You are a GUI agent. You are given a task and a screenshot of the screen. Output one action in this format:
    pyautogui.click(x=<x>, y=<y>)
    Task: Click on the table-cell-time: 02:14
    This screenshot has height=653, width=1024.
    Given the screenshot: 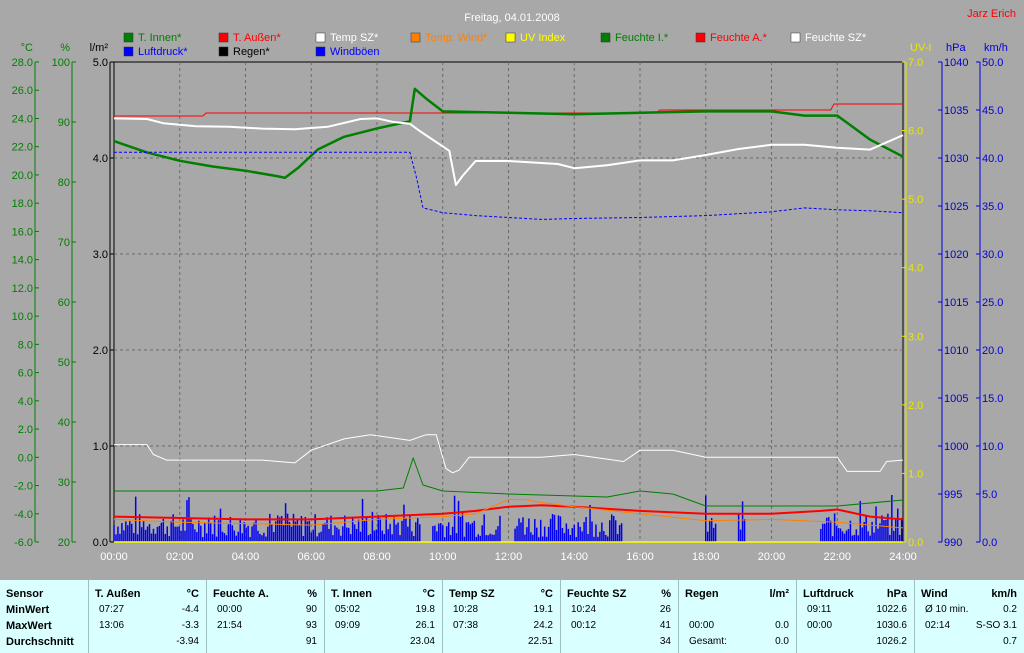 What is the action you would take?
    pyautogui.click(x=938, y=625)
    